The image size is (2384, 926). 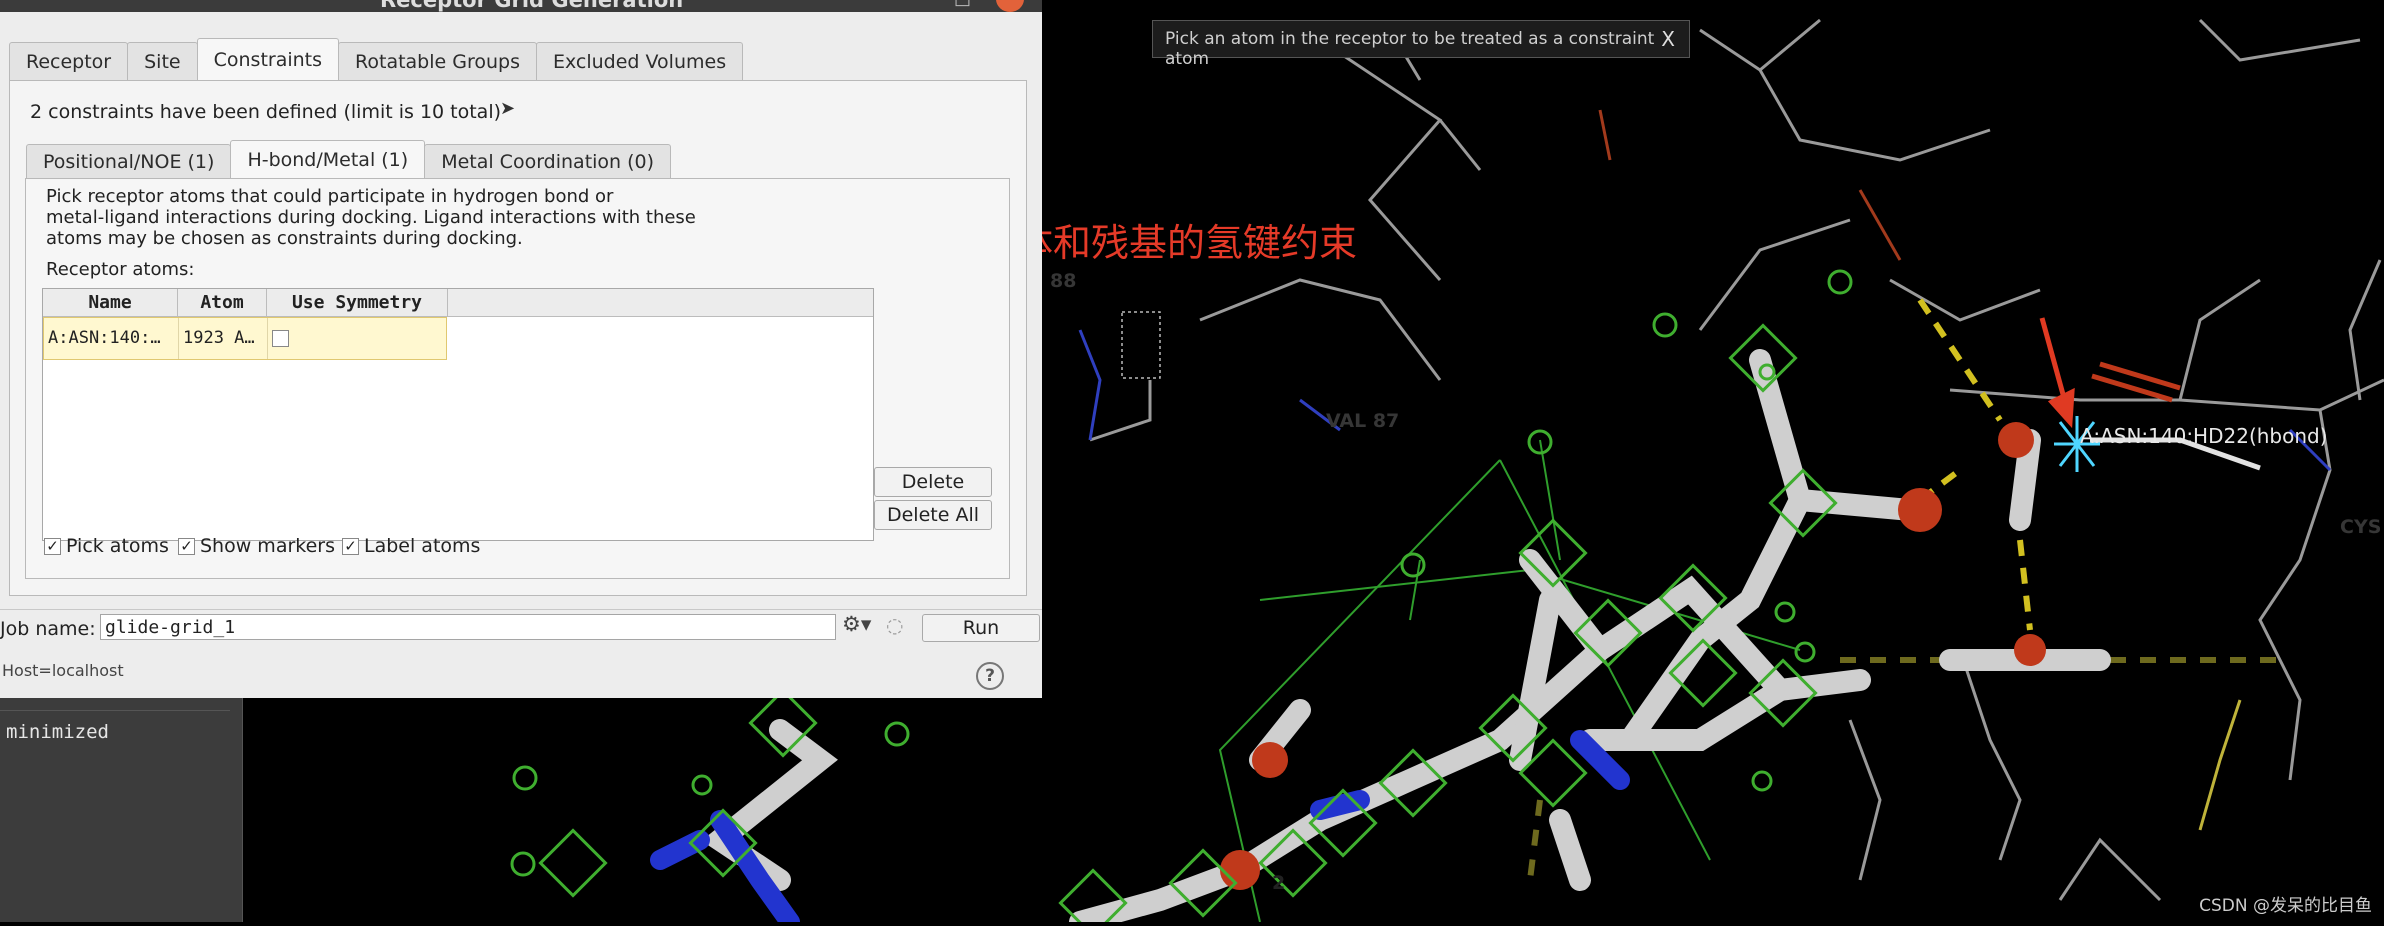 What do you see at coordinates (1975, 464) in the screenshot?
I see `hbond-dashes` at bounding box center [1975, 464].